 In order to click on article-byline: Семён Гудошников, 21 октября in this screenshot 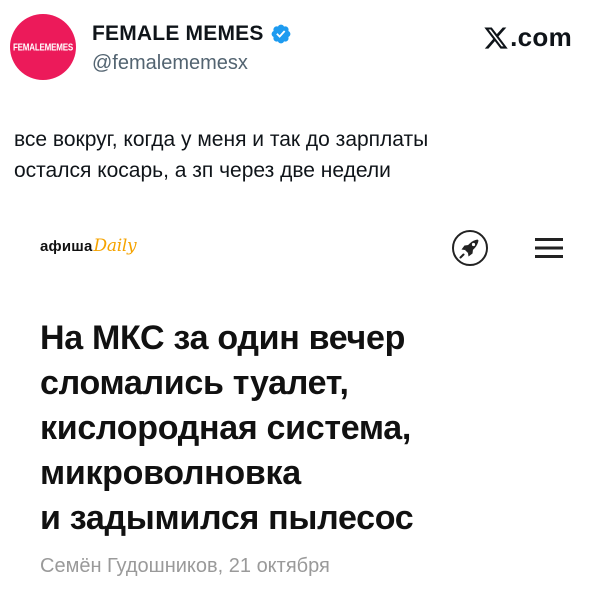, I will do `click(185, 566)`.